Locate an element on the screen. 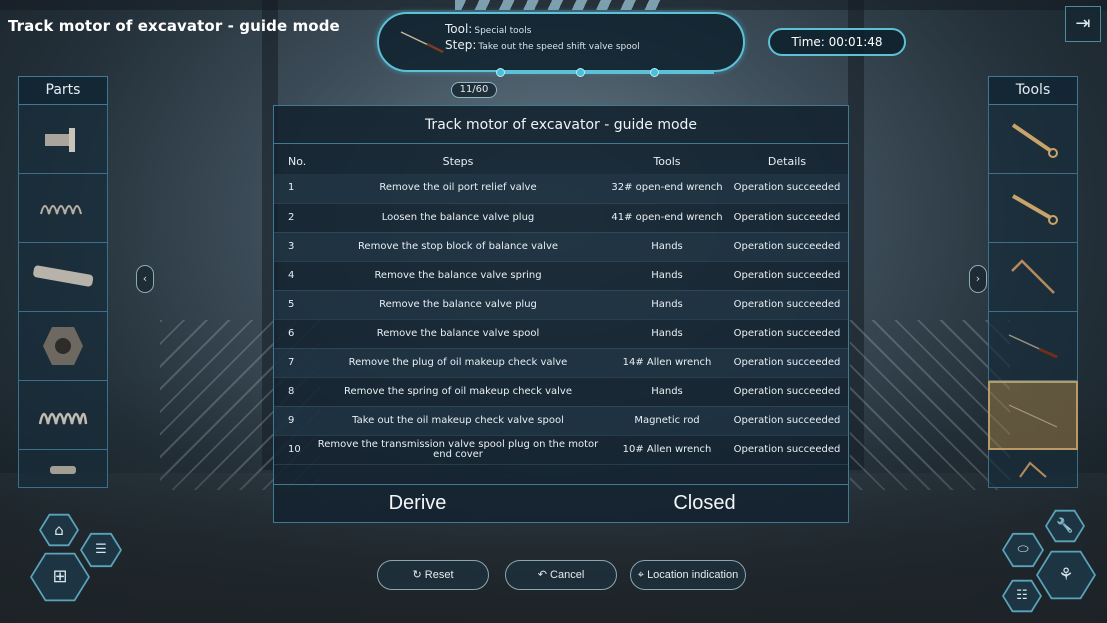  step-value: Take out the speed shift valve spool is located at coordinates (559, 47).